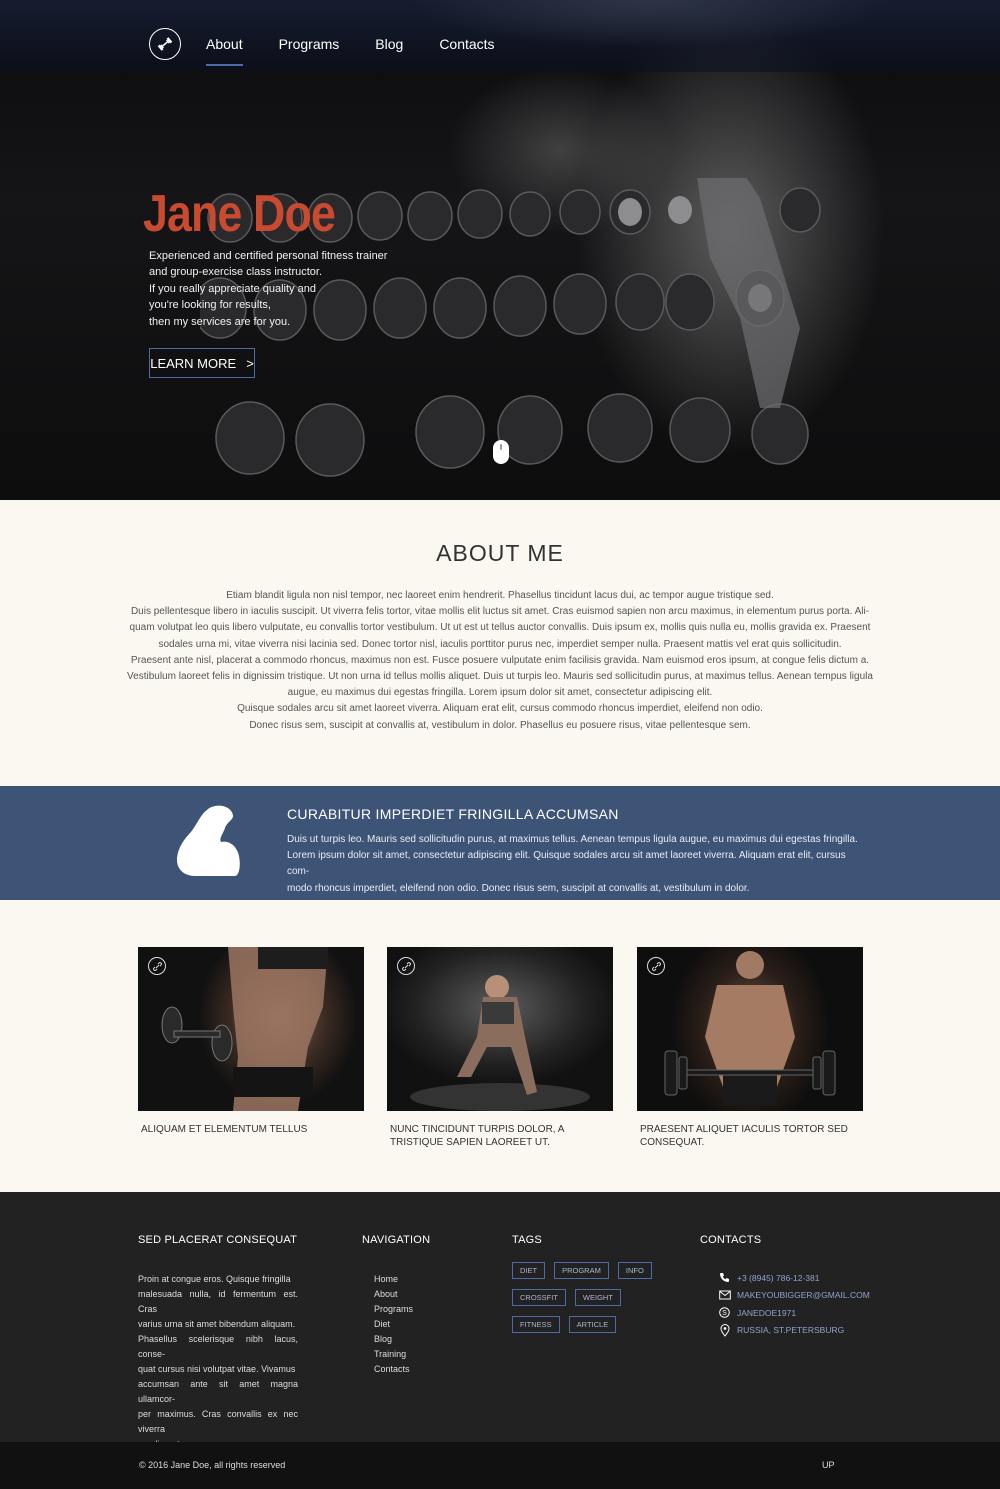 The height and width of the screenshot is (1489, 1000). What do you see at coordinates (536, 1324) in the screenshot?
I see `tag-fitness: FITNESS` at bounding box center [536, 1324].